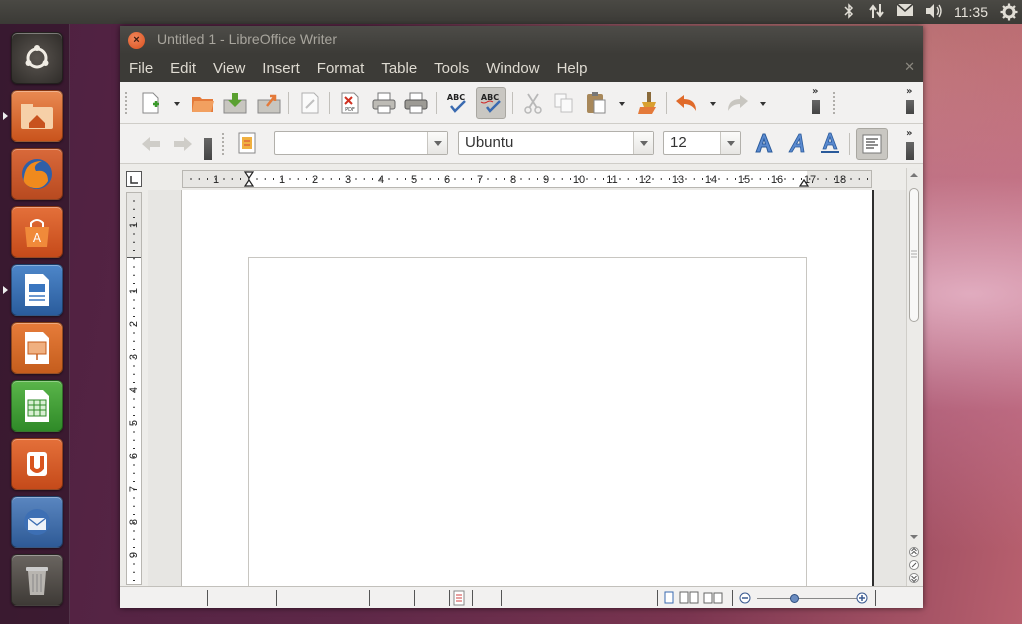 The width and height of the screenshot is (1022, 624). I want to click on scrollbar-thumb, so click(914, 255).